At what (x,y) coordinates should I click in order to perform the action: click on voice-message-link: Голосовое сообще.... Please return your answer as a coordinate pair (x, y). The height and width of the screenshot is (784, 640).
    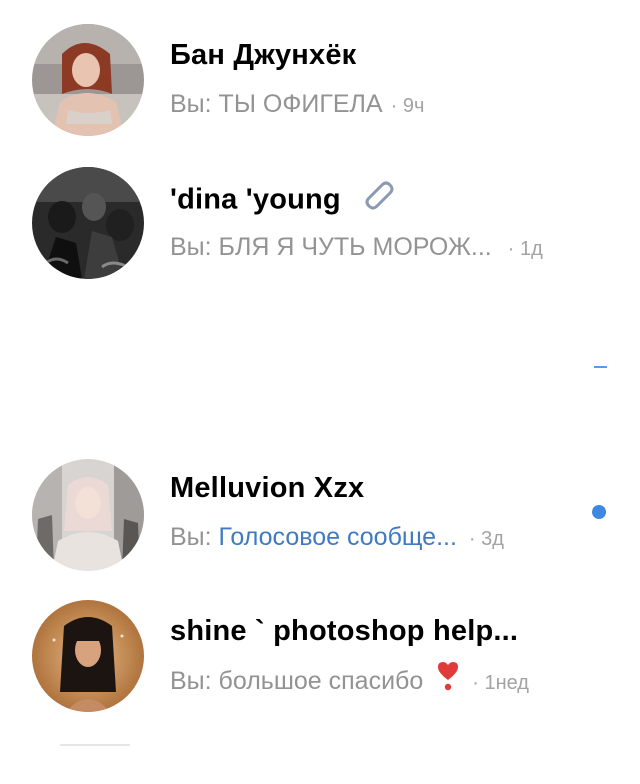
    Looking at the image, I should click on (338, 537).